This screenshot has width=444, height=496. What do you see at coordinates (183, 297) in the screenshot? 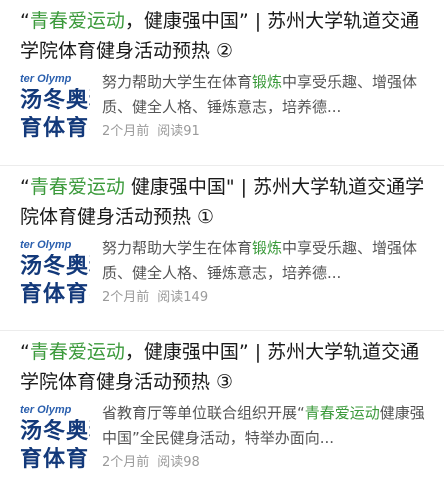
I see `read-count: 阅读149` at bounding box center [183, 297].